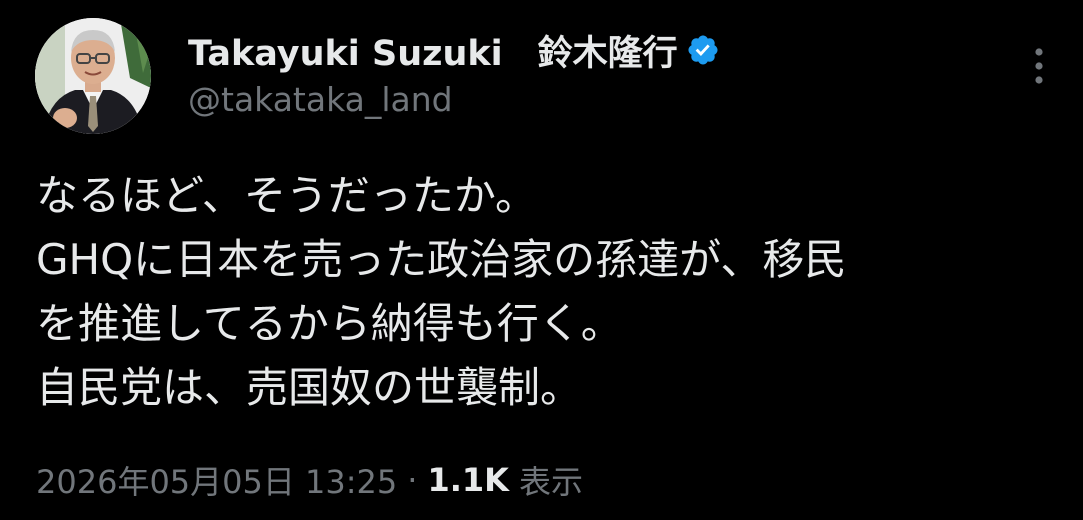 This screenshot has width=1083, height=520. Describe the element at coordinates (216, 480) in the screenshot. I see `tweet-timestamp: 2026年05月05日 13:25` at that location.